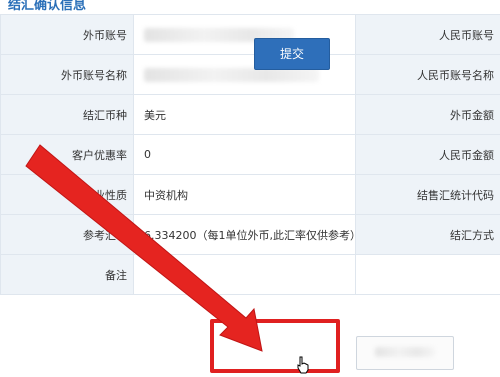 This screenshot has height=377, width=500. What do you see at coordinates (67, 274) in the screenshot?
I see `field-label: 备注` at bounding box center [67, 274].